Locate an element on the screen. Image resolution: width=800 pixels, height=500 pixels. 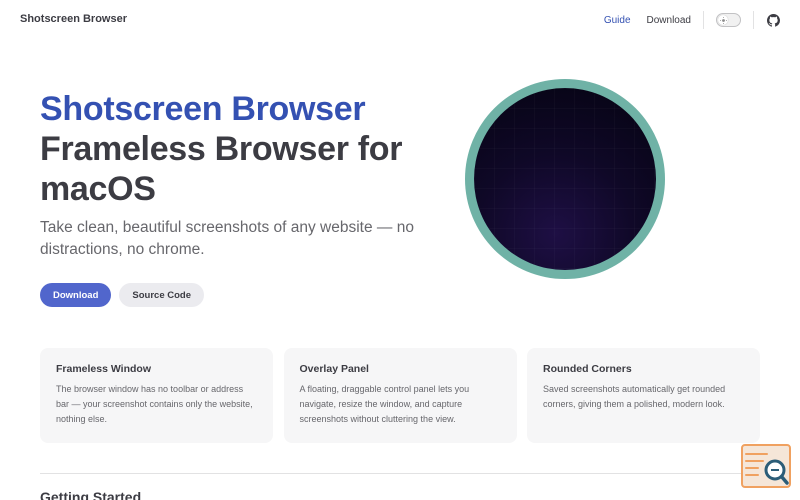
feature-title: Frameless Window is located at coordinates (104, 369).